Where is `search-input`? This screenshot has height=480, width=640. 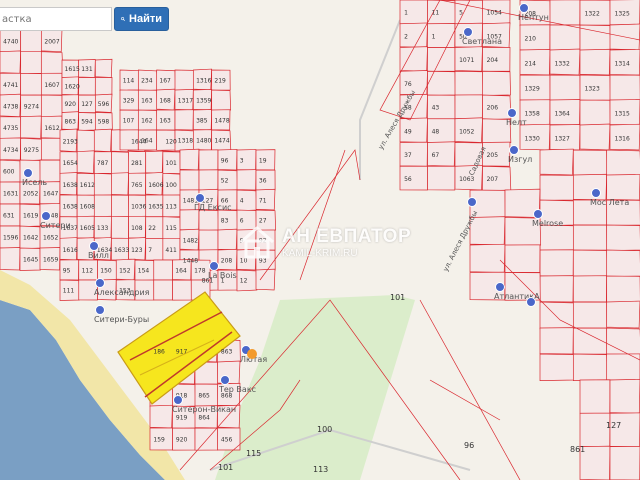
search-input is located at coordinates (55, 19).